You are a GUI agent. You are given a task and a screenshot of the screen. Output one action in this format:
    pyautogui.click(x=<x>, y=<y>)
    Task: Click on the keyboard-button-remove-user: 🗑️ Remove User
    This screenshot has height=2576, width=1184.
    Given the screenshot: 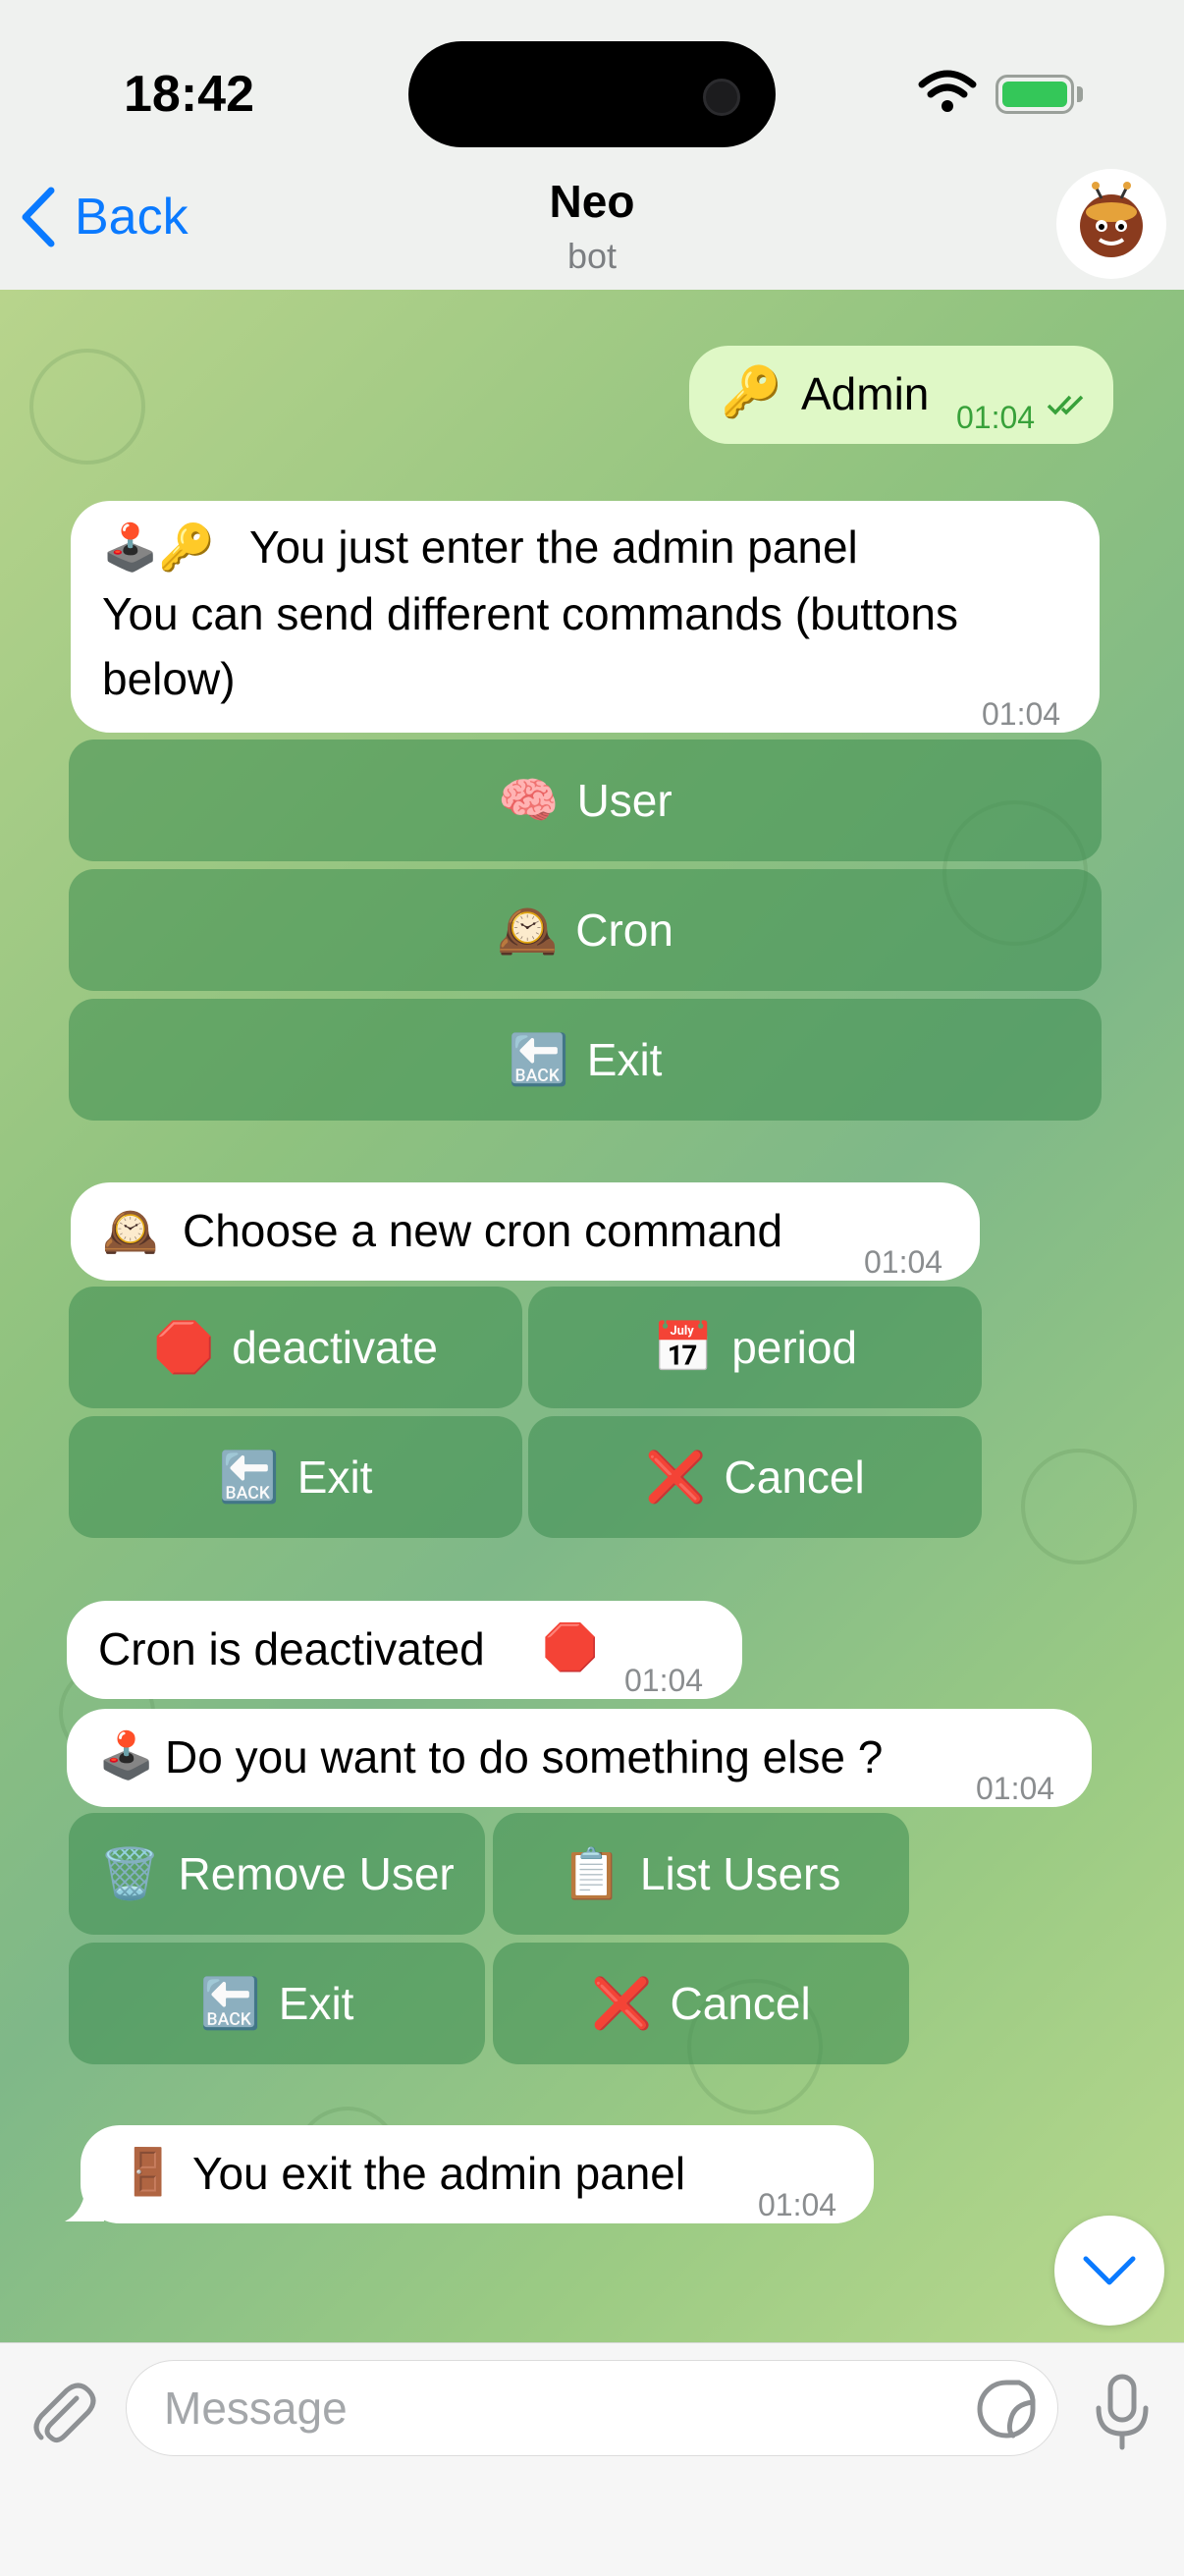 What is the action you would take?
    pyautogui.click(x=277, y=1874)
    